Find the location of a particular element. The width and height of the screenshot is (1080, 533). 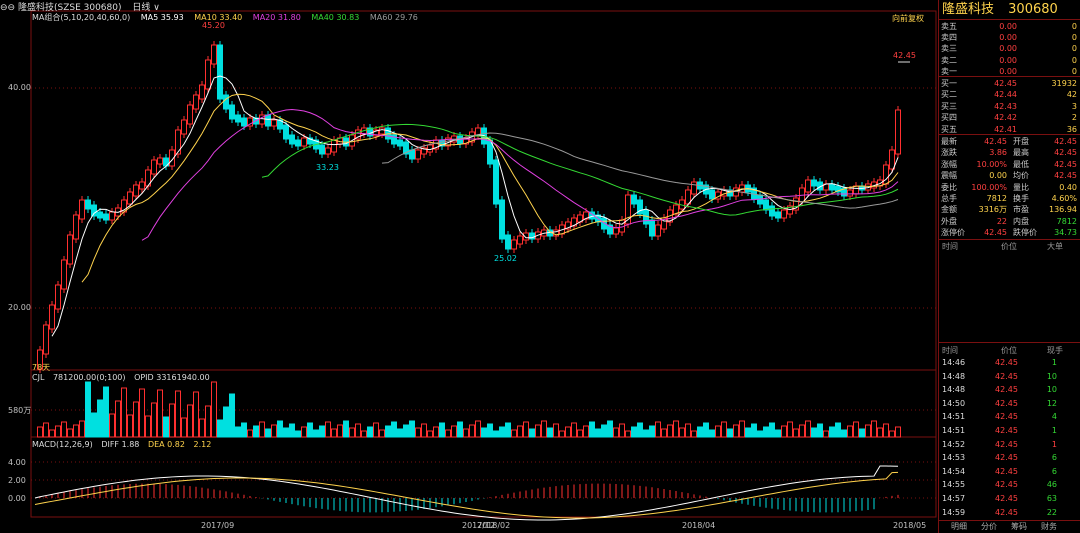

stat-label: 换手 is located at coordinates (1021, 198).